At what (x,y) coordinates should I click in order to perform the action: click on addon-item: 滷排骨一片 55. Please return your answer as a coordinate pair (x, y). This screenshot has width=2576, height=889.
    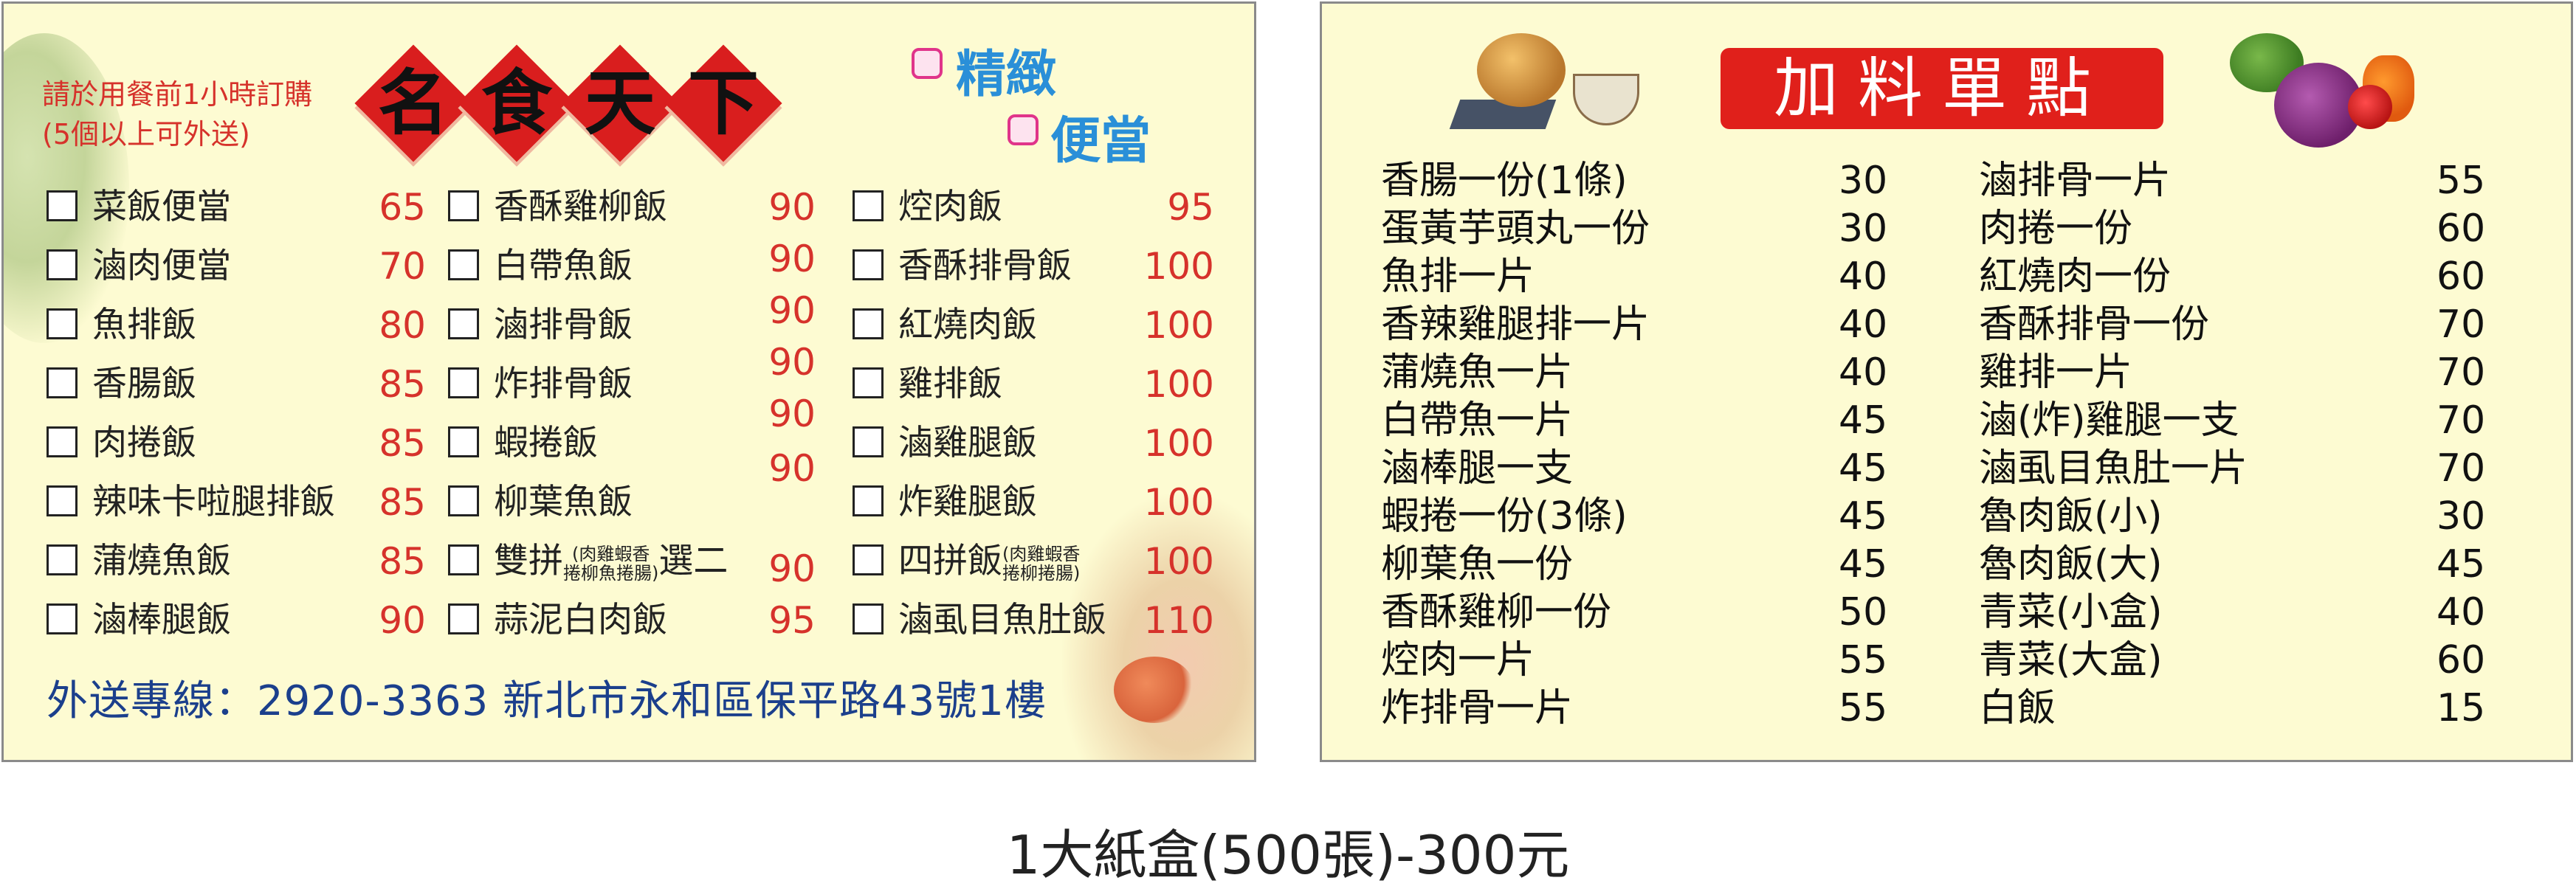
    Looking at the image, I should click on (2241, 181).